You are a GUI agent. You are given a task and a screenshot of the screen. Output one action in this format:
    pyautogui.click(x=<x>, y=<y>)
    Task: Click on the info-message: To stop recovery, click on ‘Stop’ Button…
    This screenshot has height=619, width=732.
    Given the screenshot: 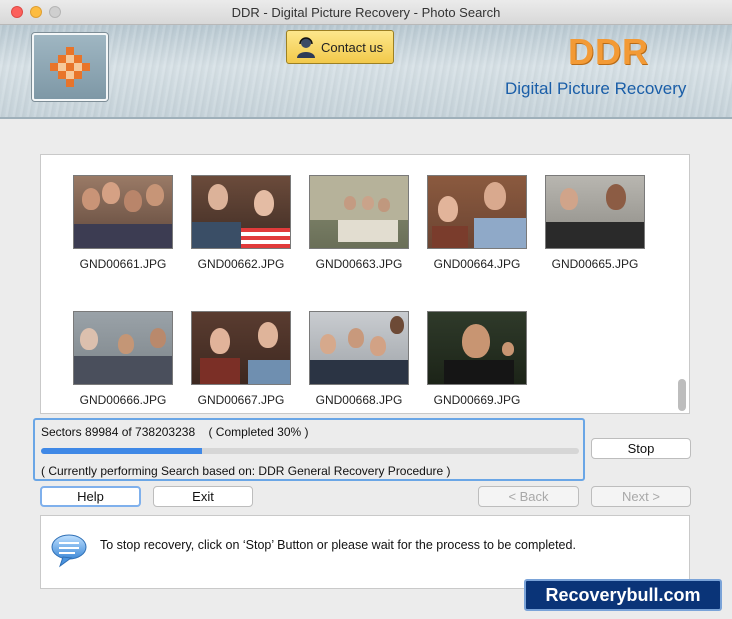 What is the action you would take?
    pyautogui.click(x=338, y=545)
    